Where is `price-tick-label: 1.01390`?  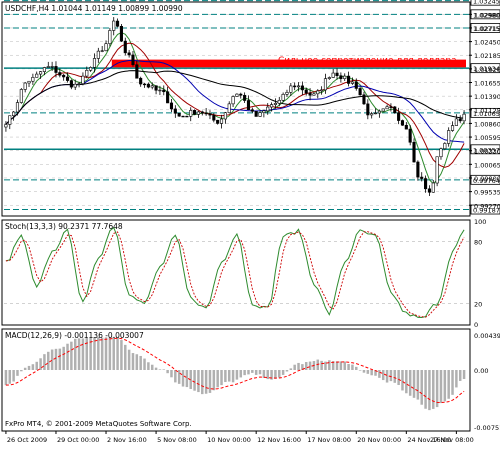
price-tick-label: 1.01390 is located at coordinates (487, 97).